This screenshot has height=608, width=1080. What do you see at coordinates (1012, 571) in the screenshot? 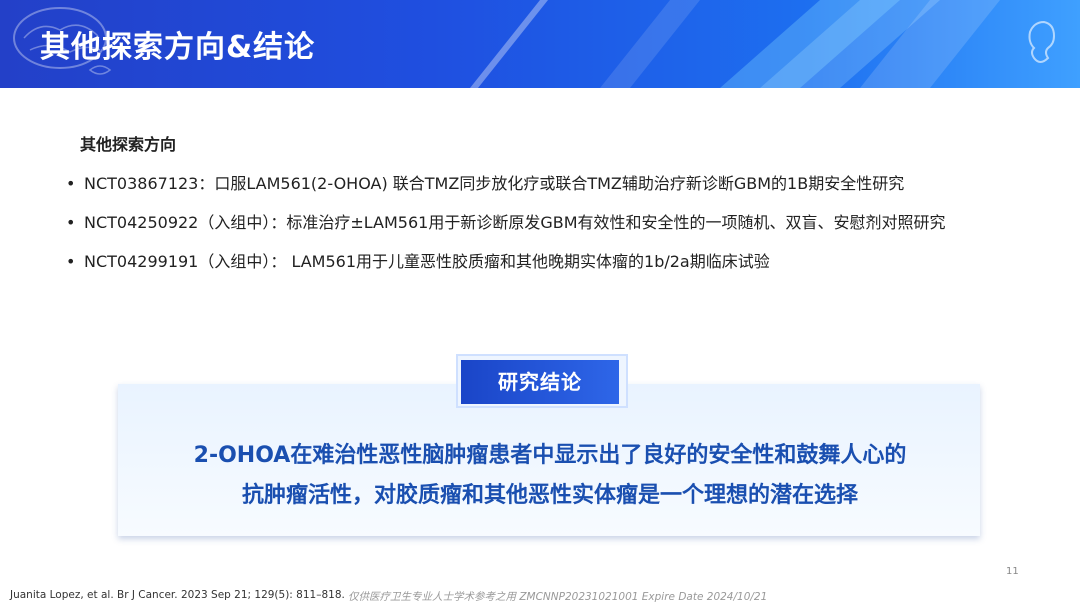
I see `page-number: 11` at bounding box center [1012, 571].